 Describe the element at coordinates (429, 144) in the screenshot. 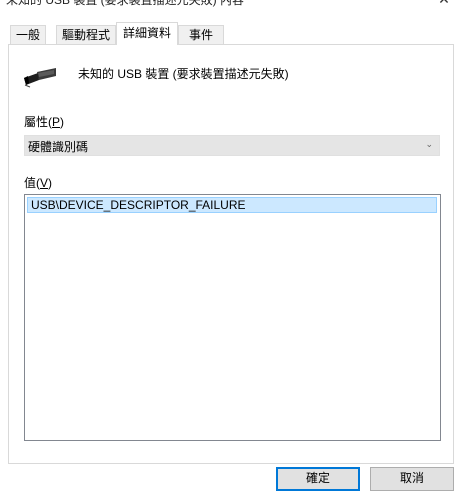

I see `chevron-down-icon: ⌄` at that location.